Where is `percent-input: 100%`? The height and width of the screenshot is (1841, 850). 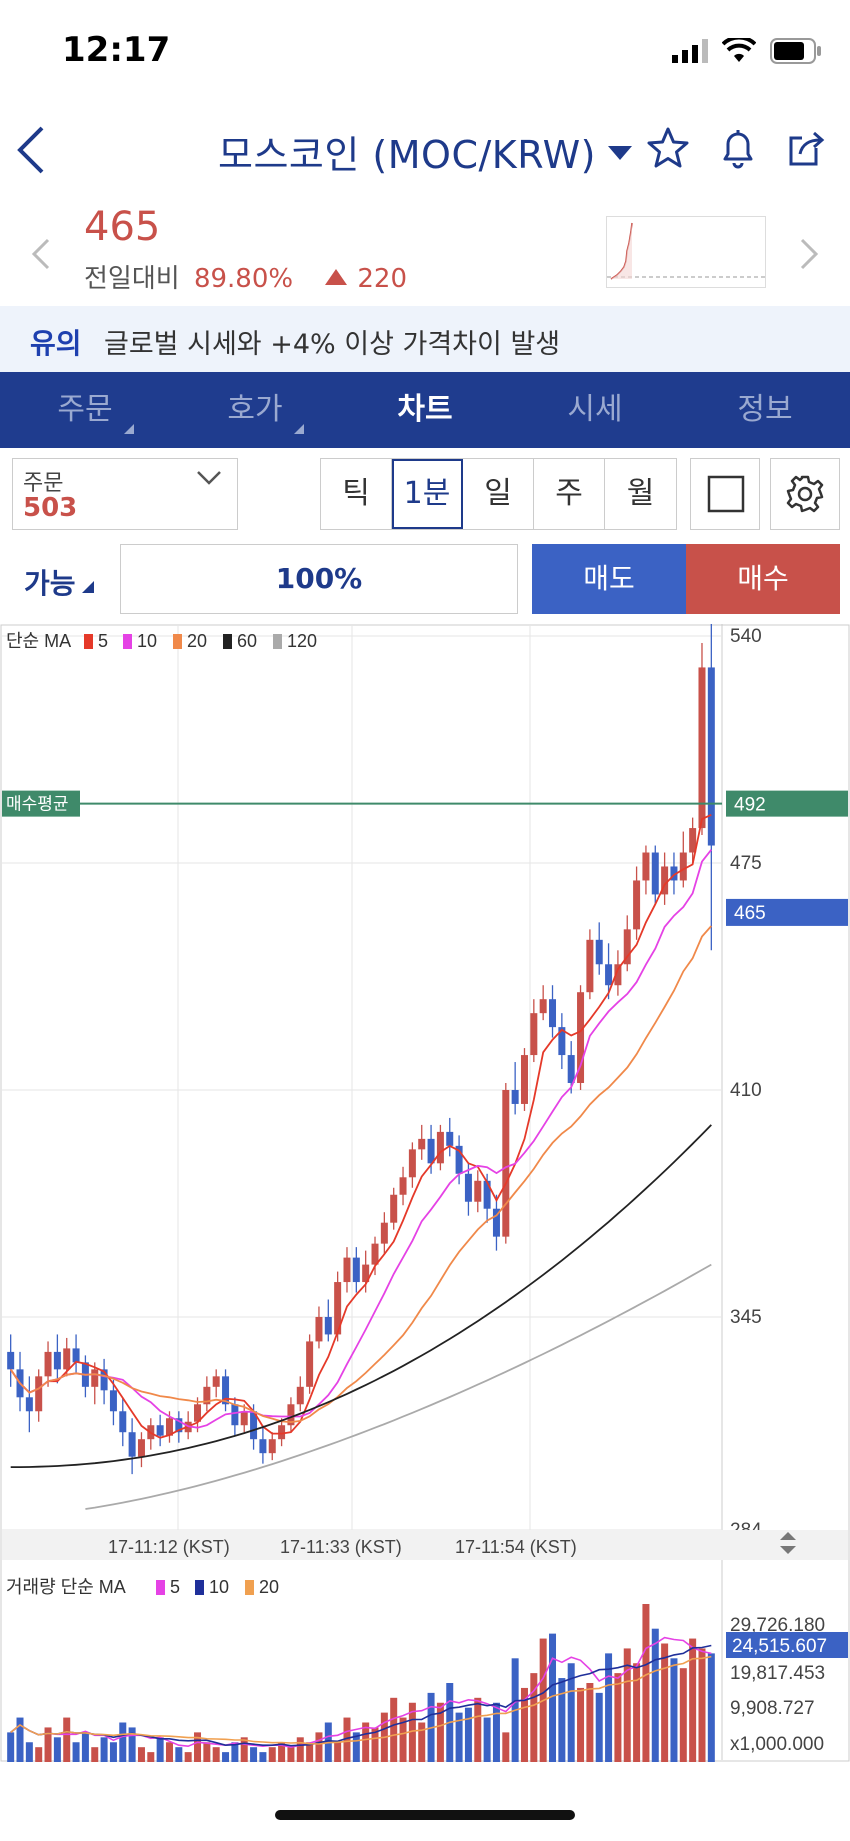 percent-input: 100% is located at coordinates (319, 579).